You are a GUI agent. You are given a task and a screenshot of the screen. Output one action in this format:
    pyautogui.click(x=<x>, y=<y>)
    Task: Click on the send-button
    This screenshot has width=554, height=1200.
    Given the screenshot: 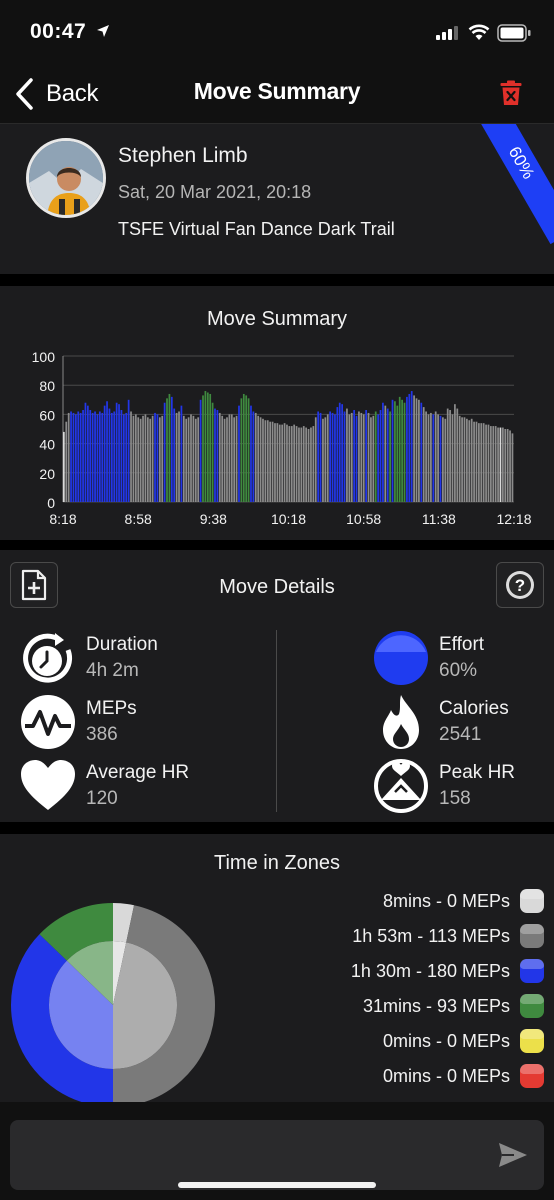 What is the action you would take?
    pyautogui.click(x=513, y=1157)
    